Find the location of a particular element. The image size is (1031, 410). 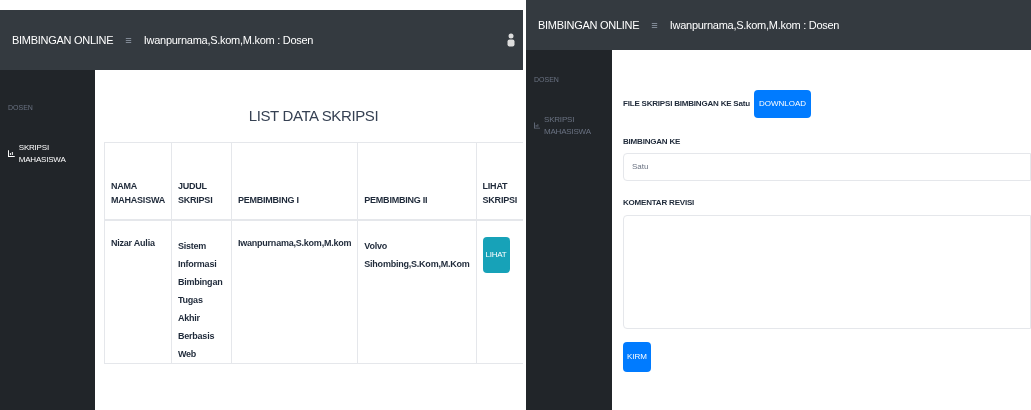

column-header: PEMBIMBING I is located at coordinates (294, 181).